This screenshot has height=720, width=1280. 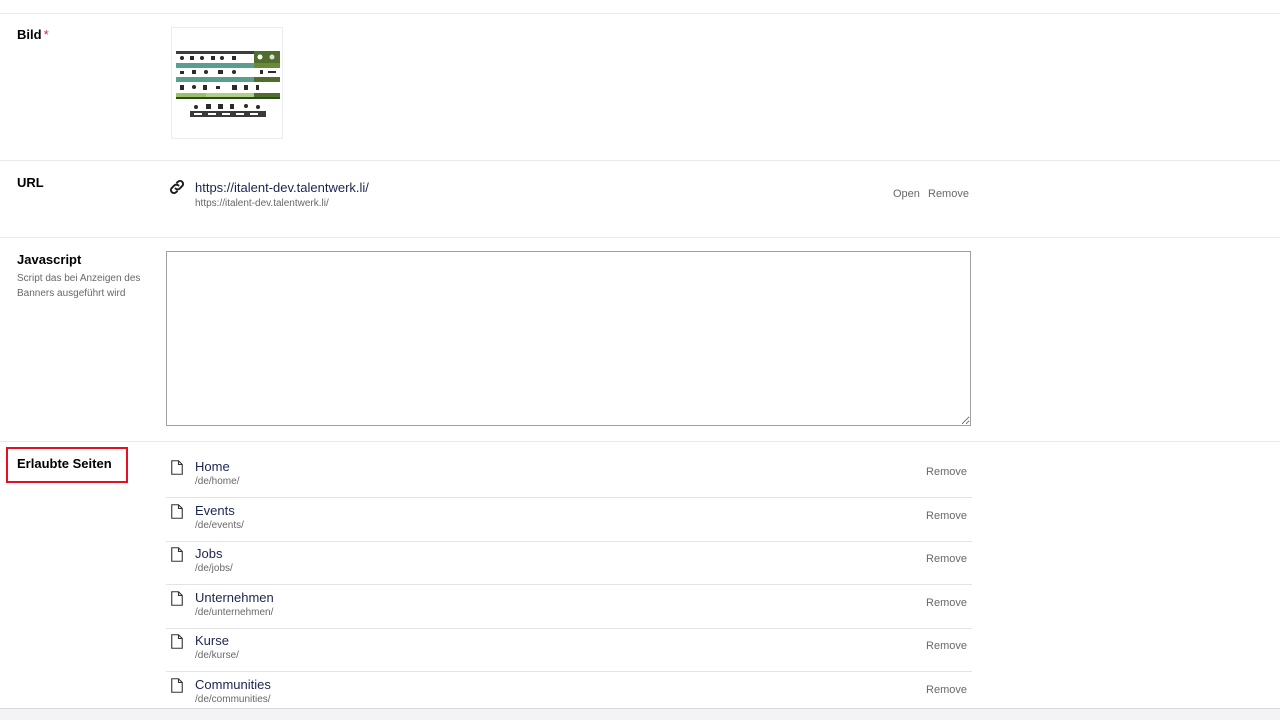 What do you see at coordinates (30, 182) in the screenshot?
I see `field-label-url: URL` at bounding box center [30, 182].